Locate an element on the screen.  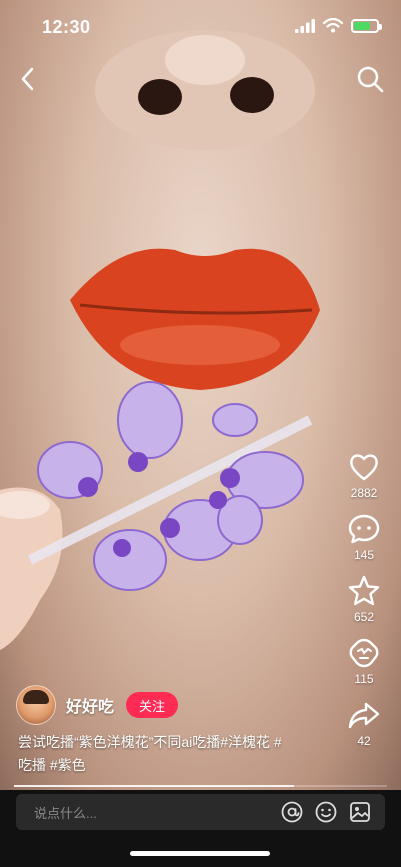
author-row: 好好吃 关注 is located at coordinates (97, 705).